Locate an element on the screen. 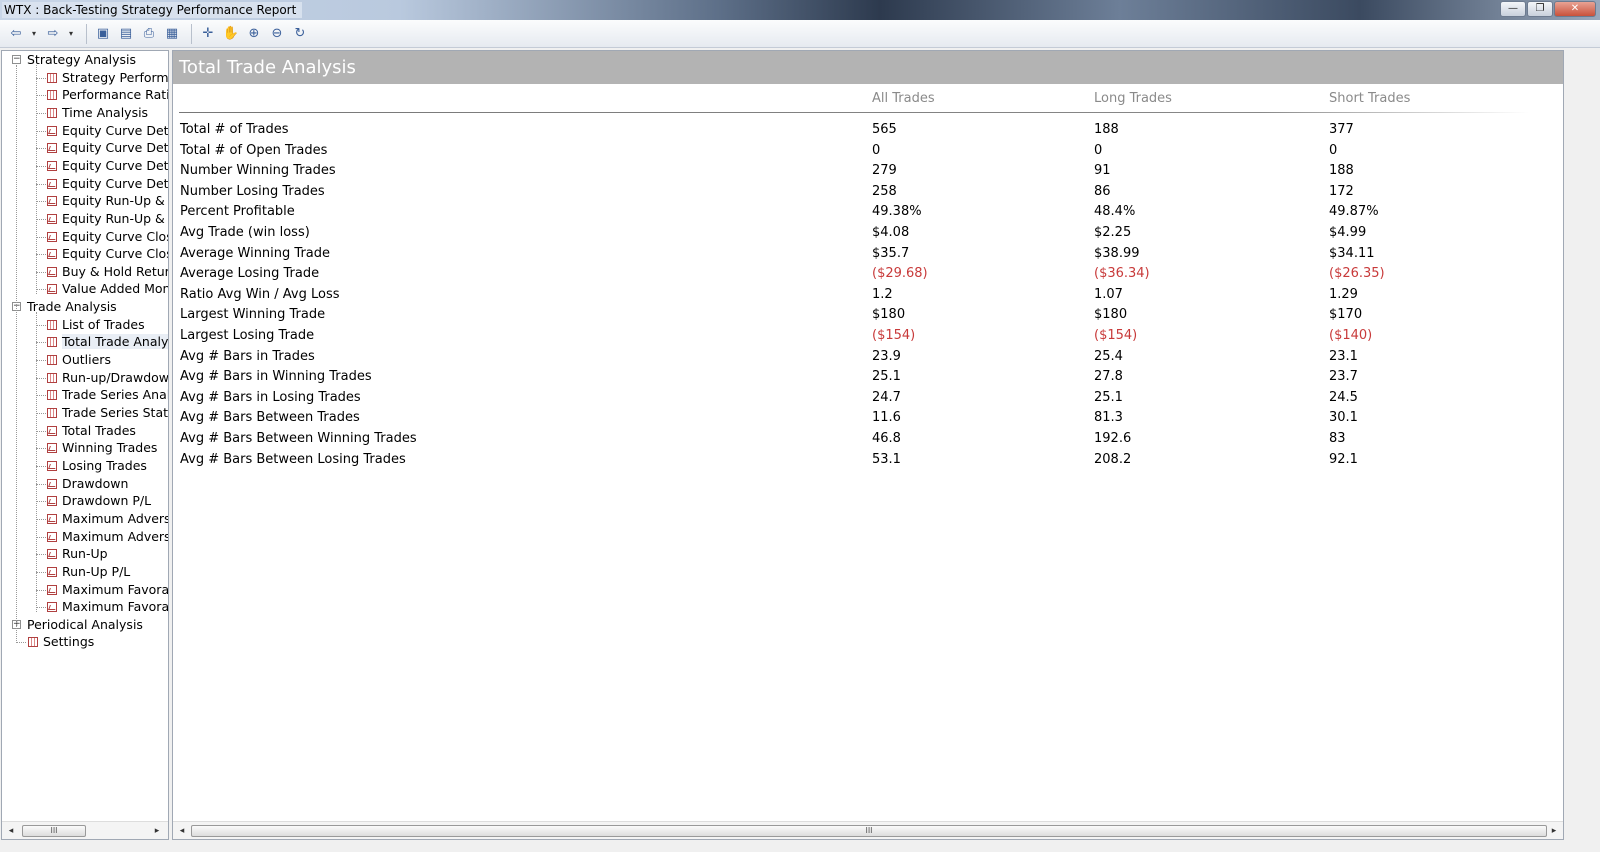 The image size is (1600, 852). tree-item-label: Drawdown P/L is located at coordinates (106, 500).